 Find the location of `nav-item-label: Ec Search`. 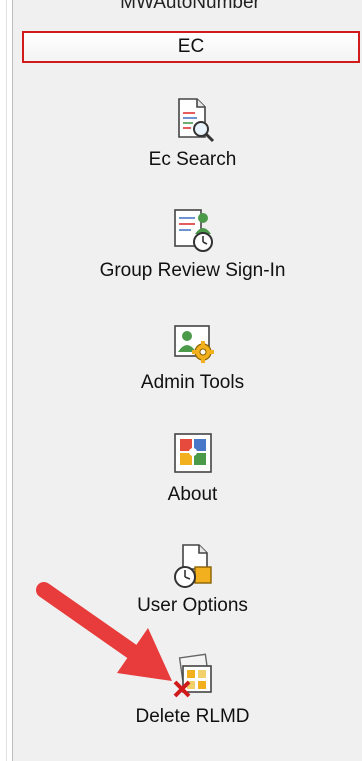

nav-item-label: Ec Search is located at coordinates (192, 159).